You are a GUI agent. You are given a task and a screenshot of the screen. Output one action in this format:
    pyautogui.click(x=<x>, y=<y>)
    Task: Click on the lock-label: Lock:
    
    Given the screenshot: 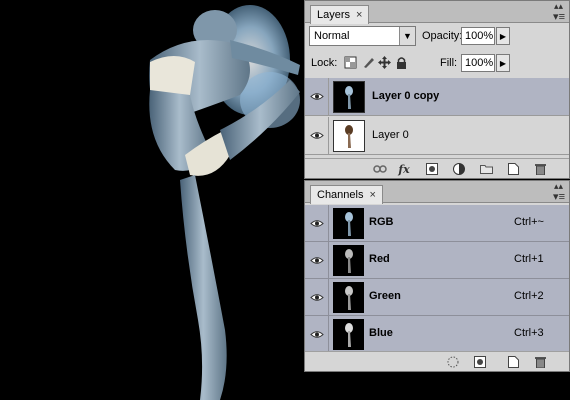 What is the action you would take?
    pyautogui.click(x=324, y=63)
    